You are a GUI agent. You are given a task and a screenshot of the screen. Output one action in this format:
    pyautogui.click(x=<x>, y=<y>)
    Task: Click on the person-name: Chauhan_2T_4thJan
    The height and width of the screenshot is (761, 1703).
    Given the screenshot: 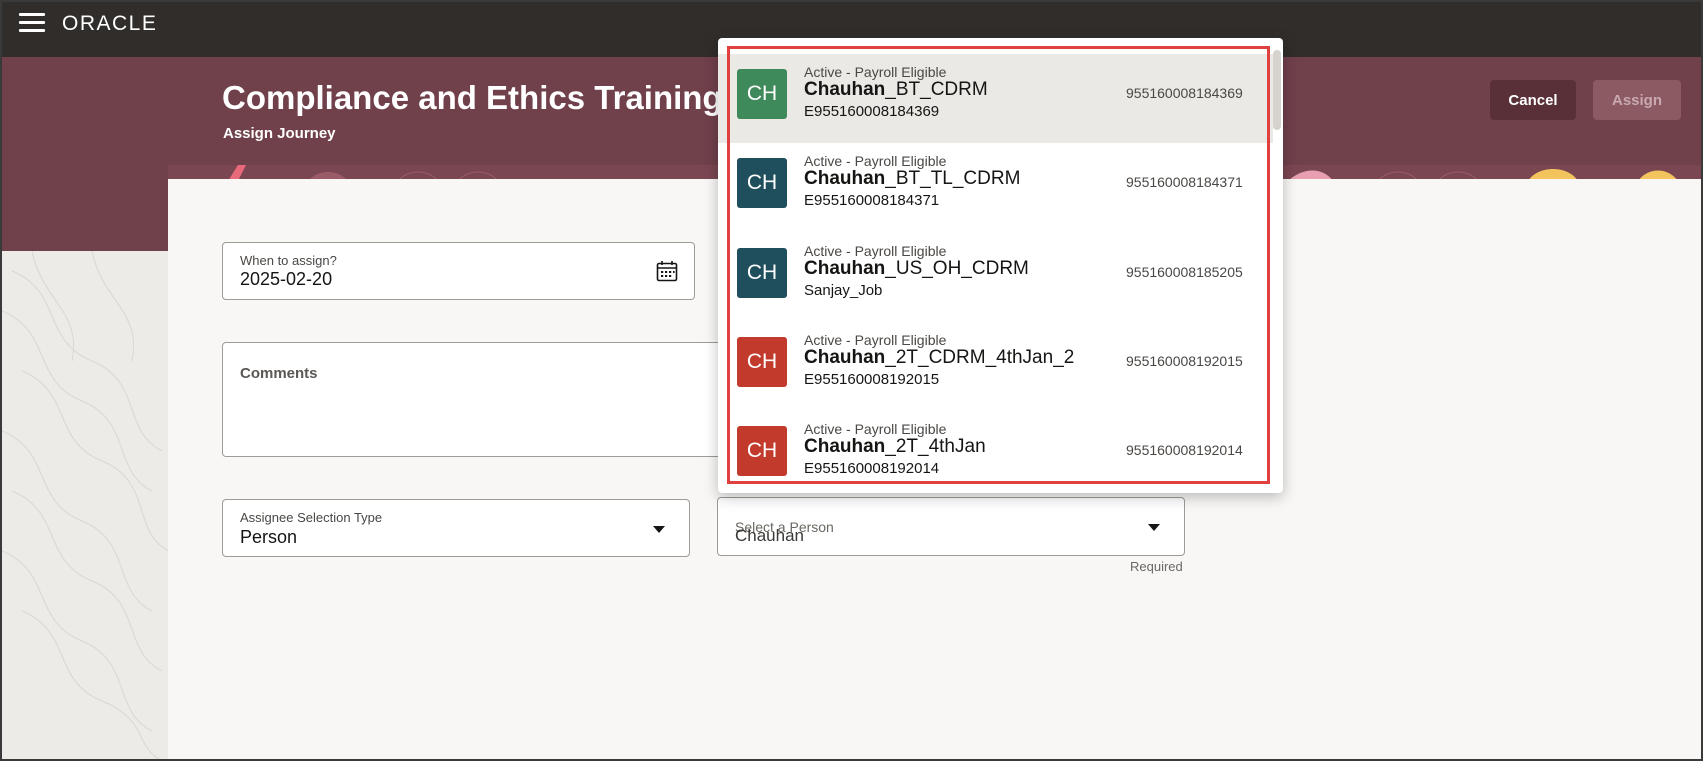 What is the action you would take?
    pyautogui.click(x=895, y=446)
    